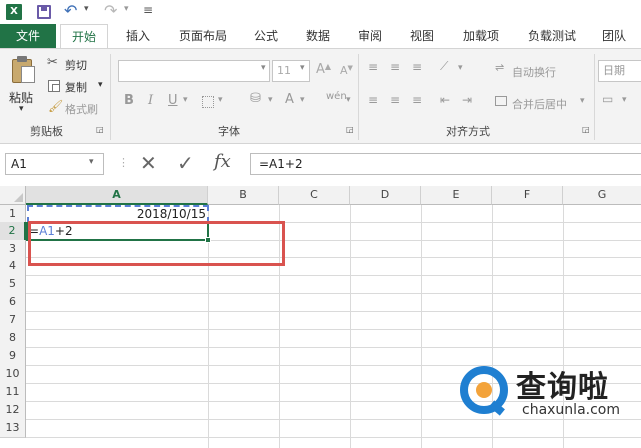 The width and height of the screenshot is (641, 448). Describe the element at coordinates (123, 162) in the screenshot. I see `formula-bar-grip-icon: ⋮` at that location.